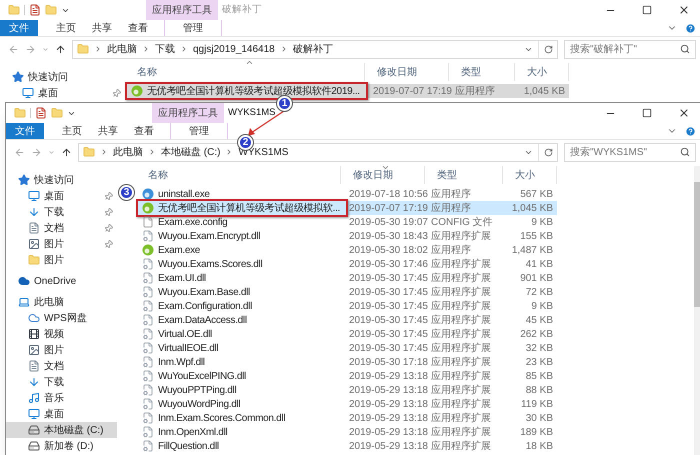 This screenshot has width=700, height=455. Describe the element at coordinates (89, 152) in the screenshot. I see `folder-icon` at that location.